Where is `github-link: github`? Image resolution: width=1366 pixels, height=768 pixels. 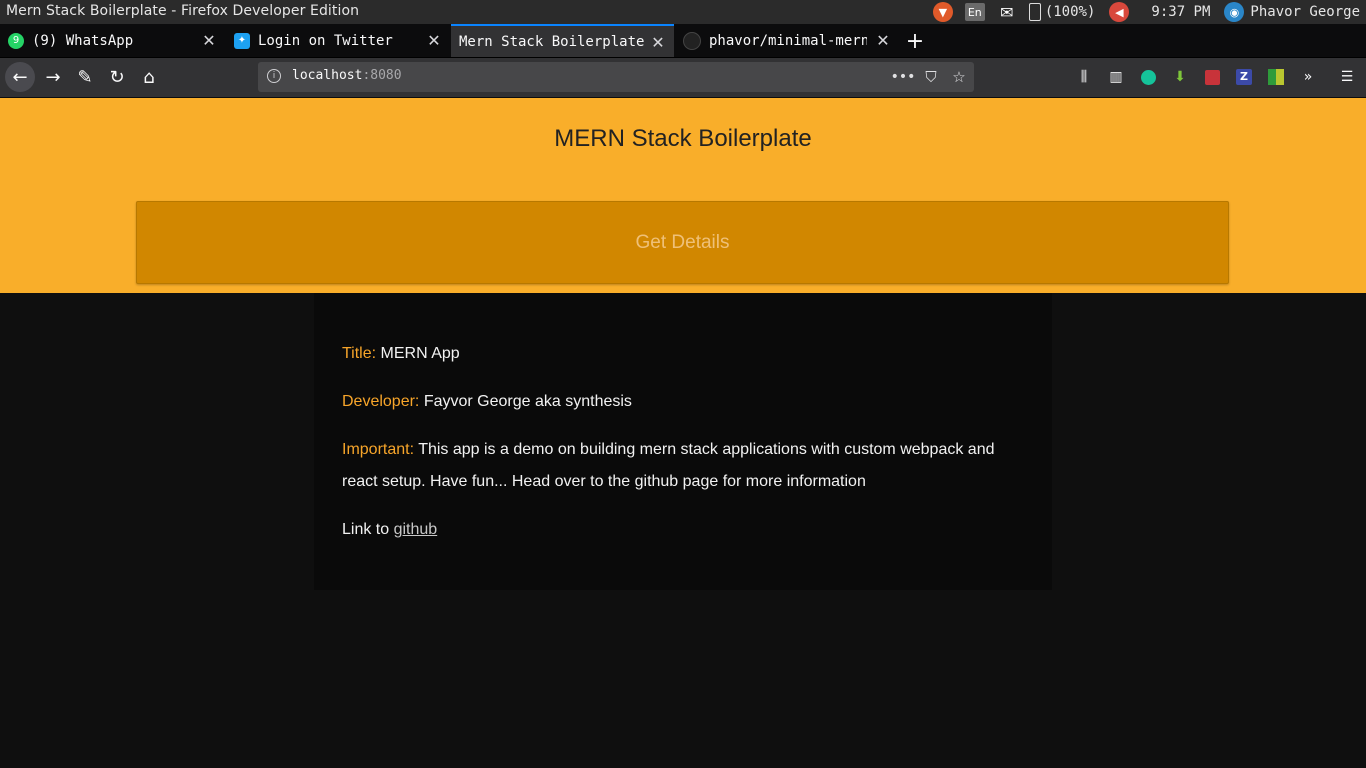
github-link: github is located at coordinates (416, 529).